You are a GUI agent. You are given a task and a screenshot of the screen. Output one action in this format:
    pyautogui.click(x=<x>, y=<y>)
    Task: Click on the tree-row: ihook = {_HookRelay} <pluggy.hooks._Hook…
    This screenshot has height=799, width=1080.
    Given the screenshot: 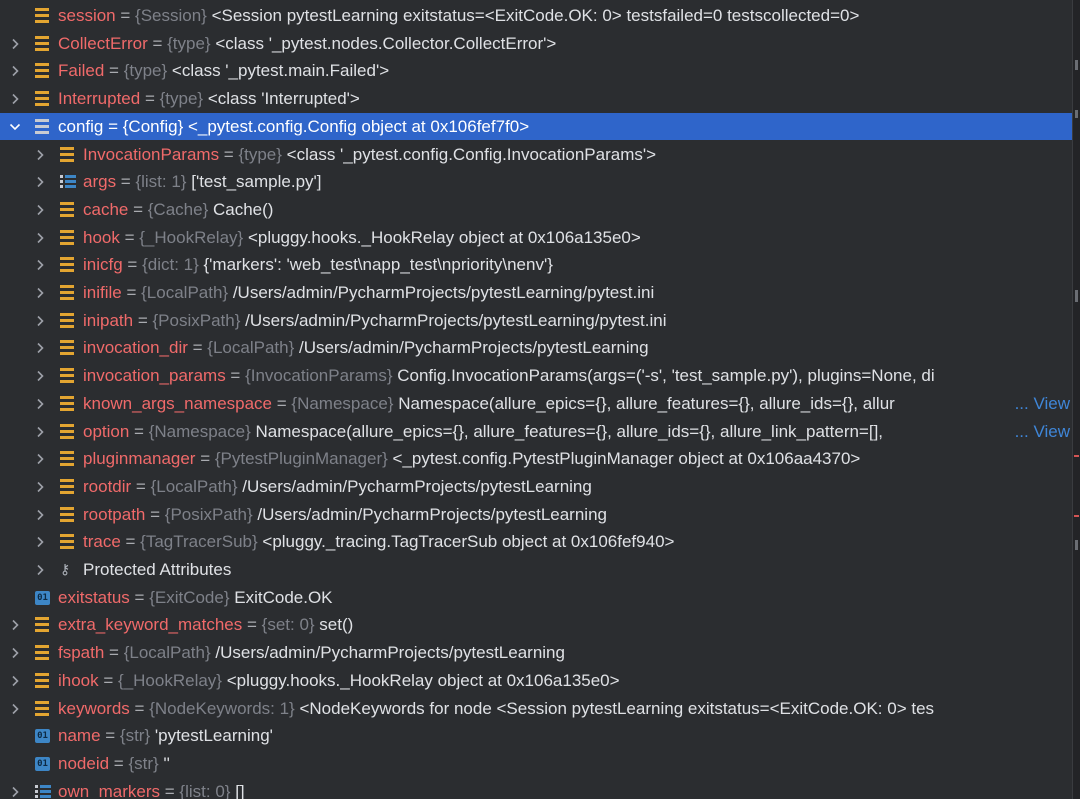 What is the action you would take?
    pyautogui.click(x=536, y=681)
    